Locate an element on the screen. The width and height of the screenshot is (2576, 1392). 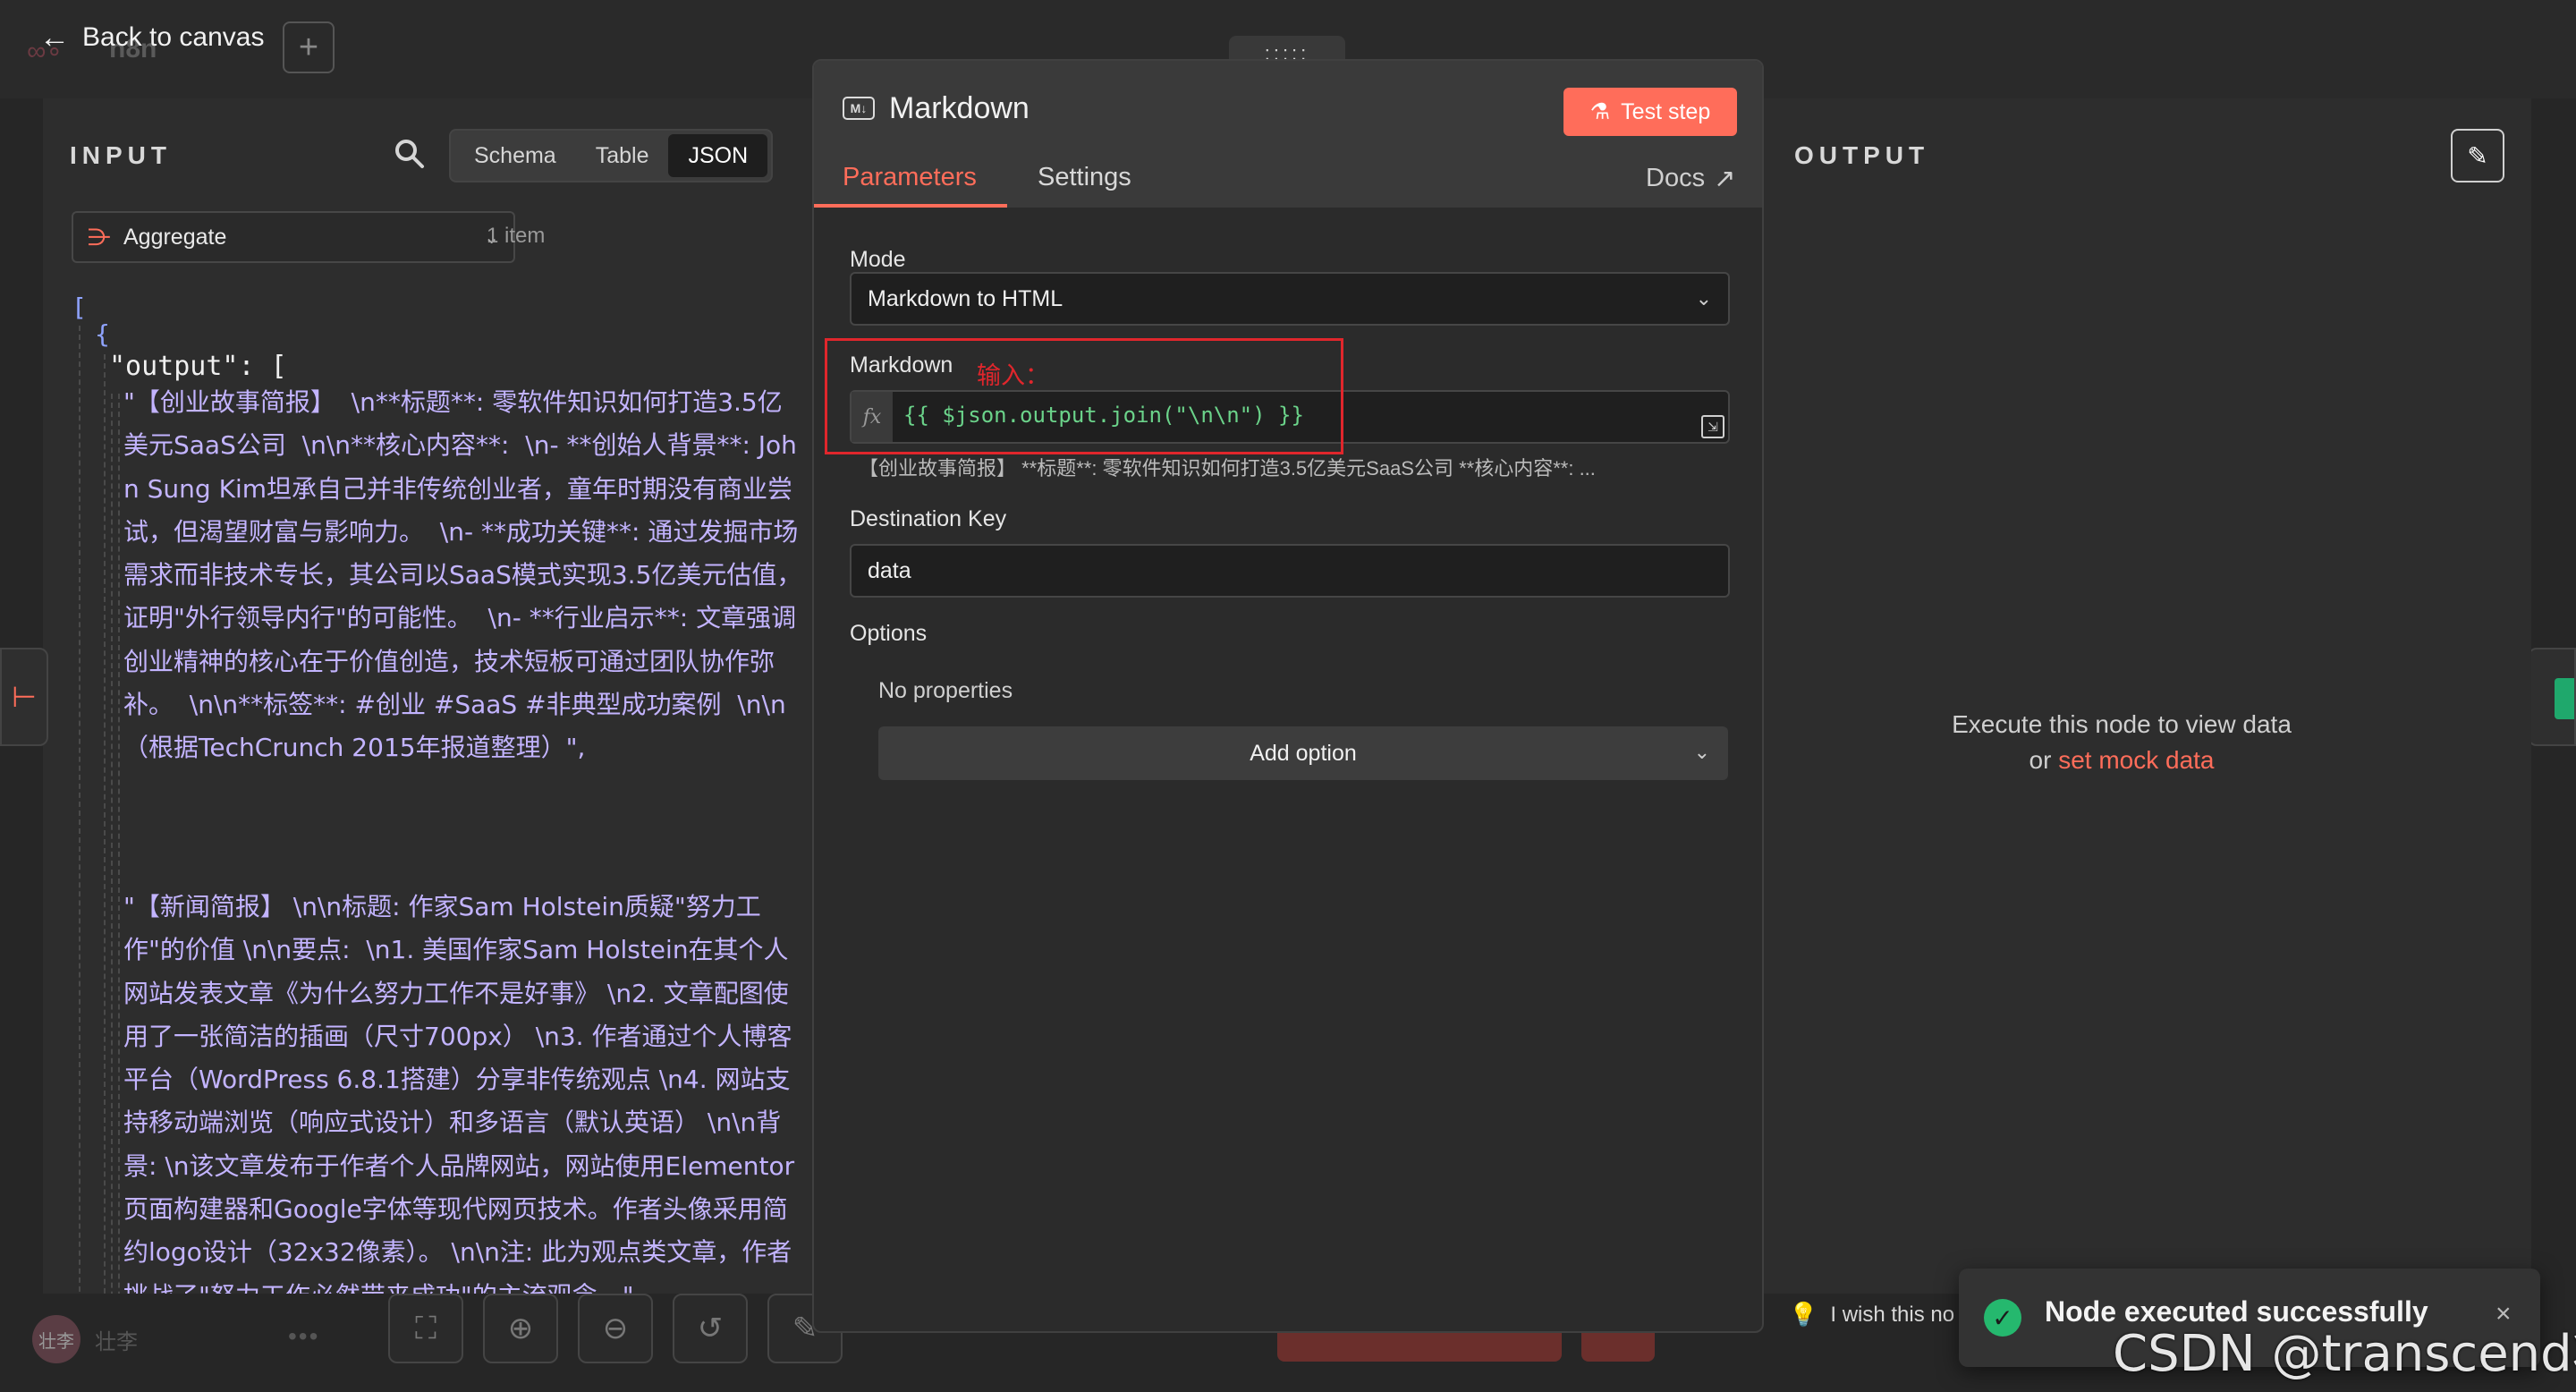
markdown-icon: M↓ is located at coordinates (859, 108).